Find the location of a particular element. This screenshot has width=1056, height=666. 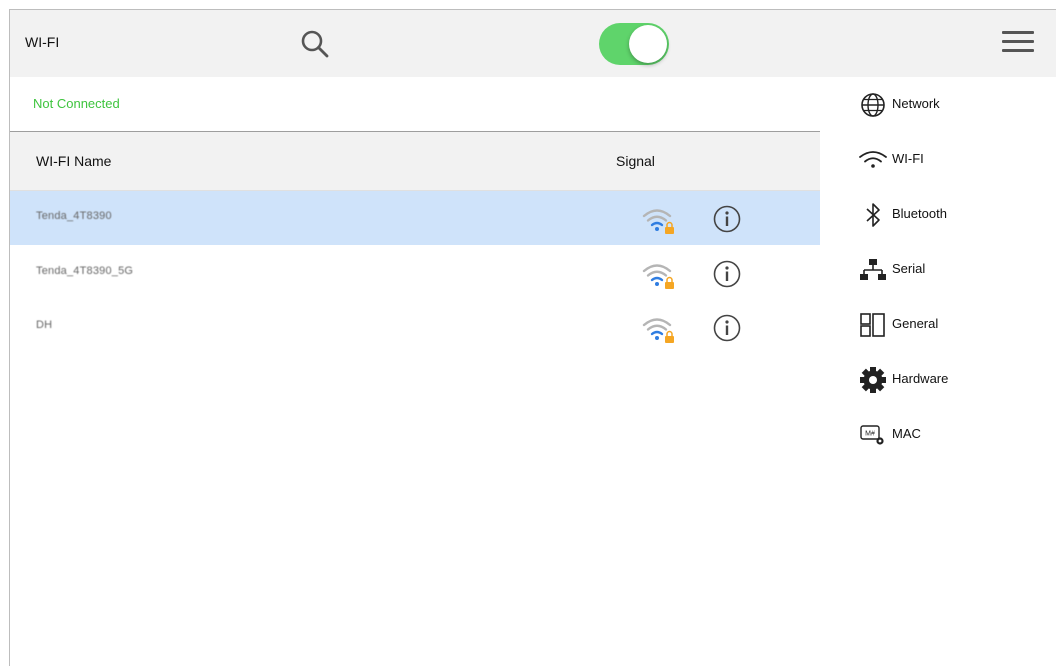

wifi-toggle is located at coordinates (634, 44).